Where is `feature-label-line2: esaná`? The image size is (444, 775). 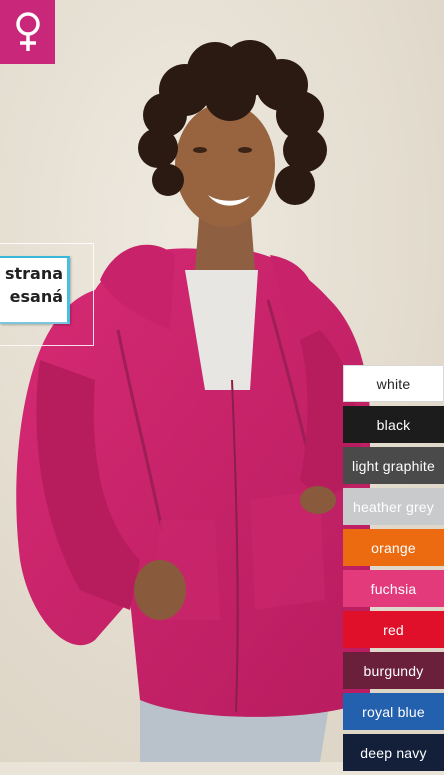 feature-label-line2: esaná is located at coordinates (36, 296).